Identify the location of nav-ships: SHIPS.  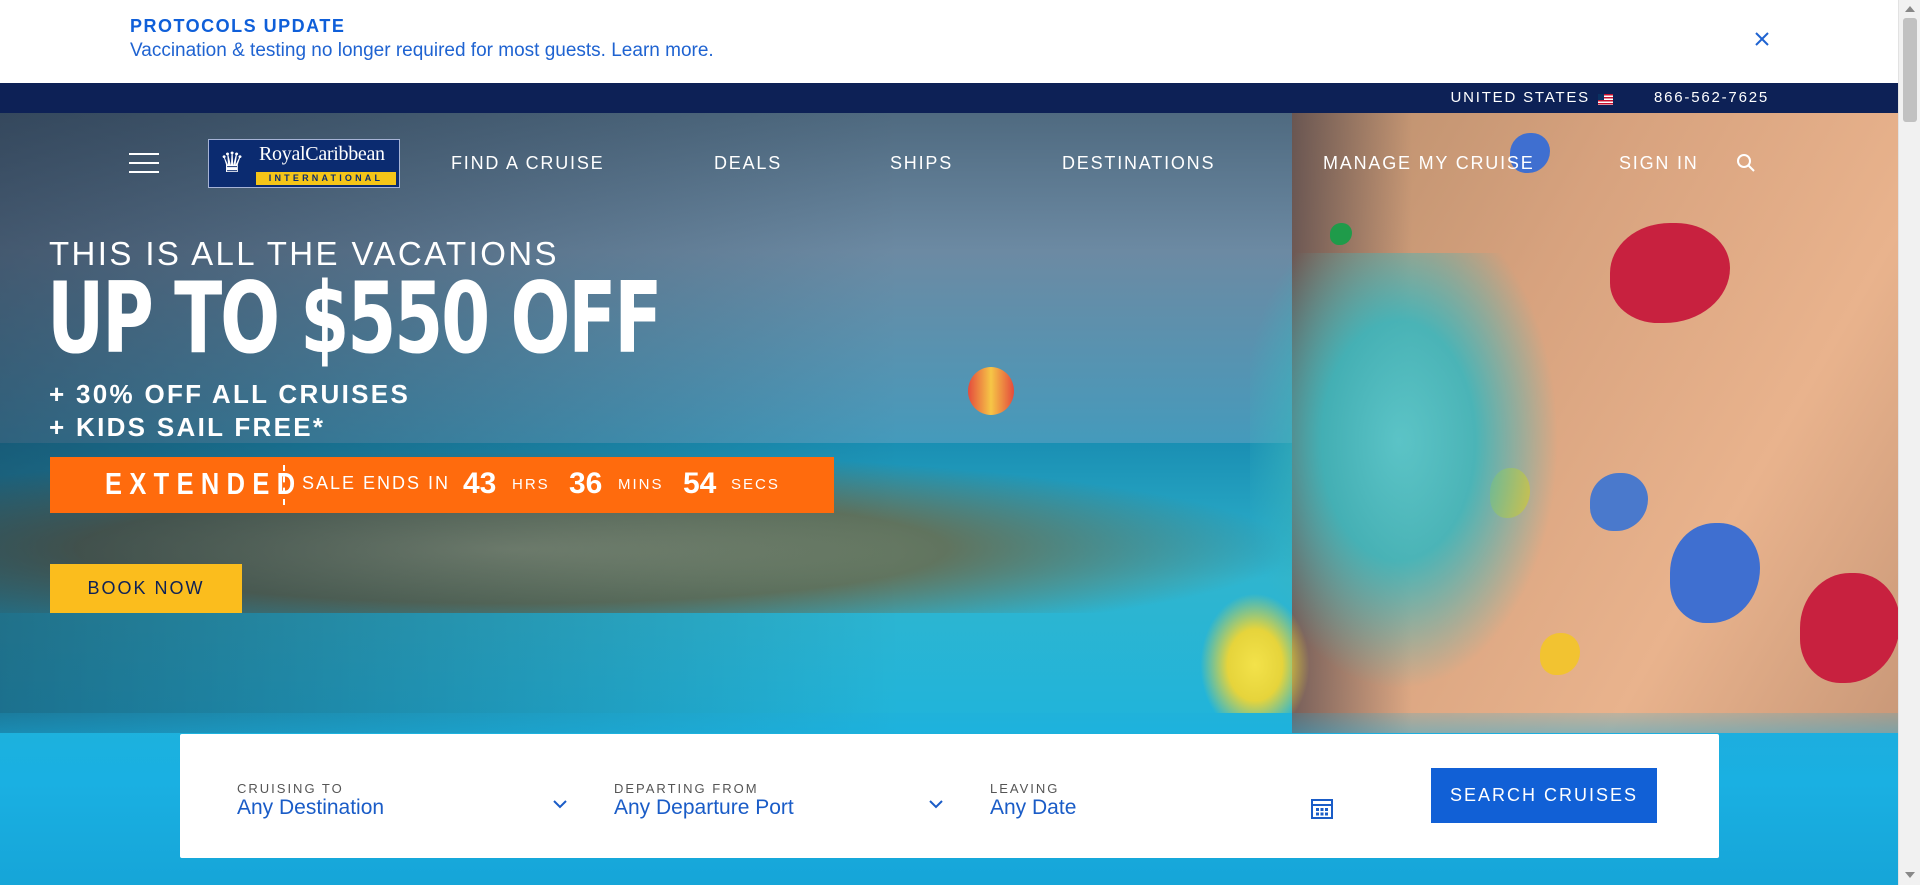
(921, 163).